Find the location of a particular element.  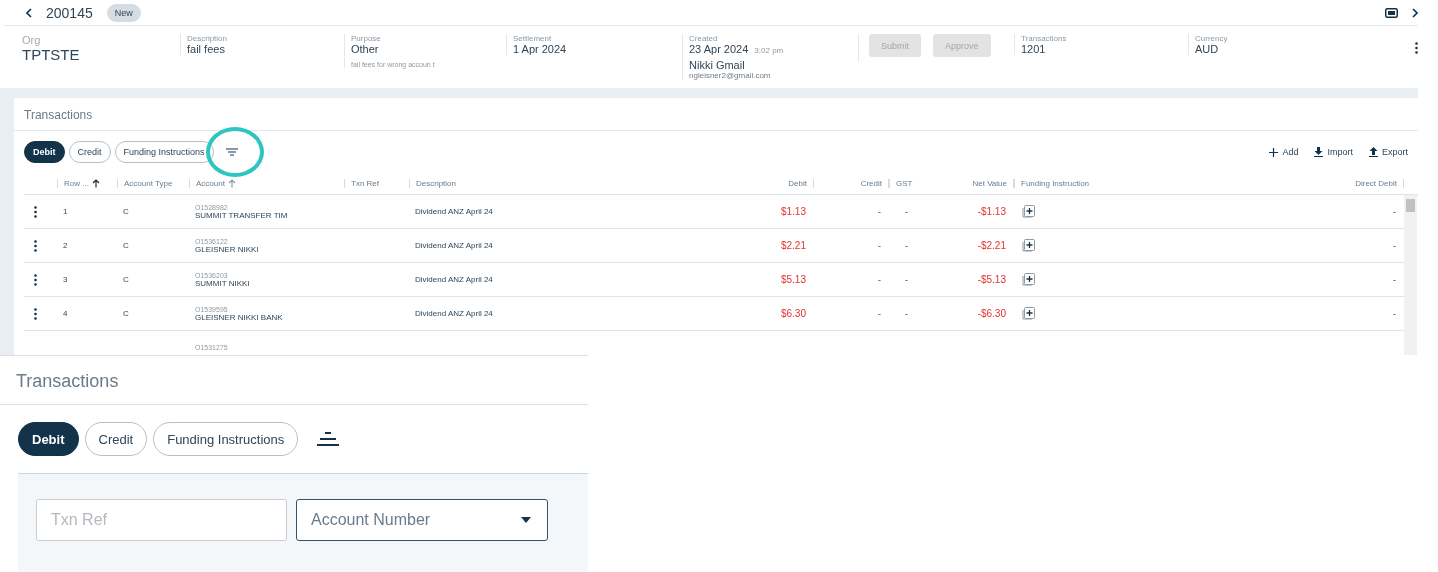

created-time: 3:02 pm is located at coordinates (769, 50).